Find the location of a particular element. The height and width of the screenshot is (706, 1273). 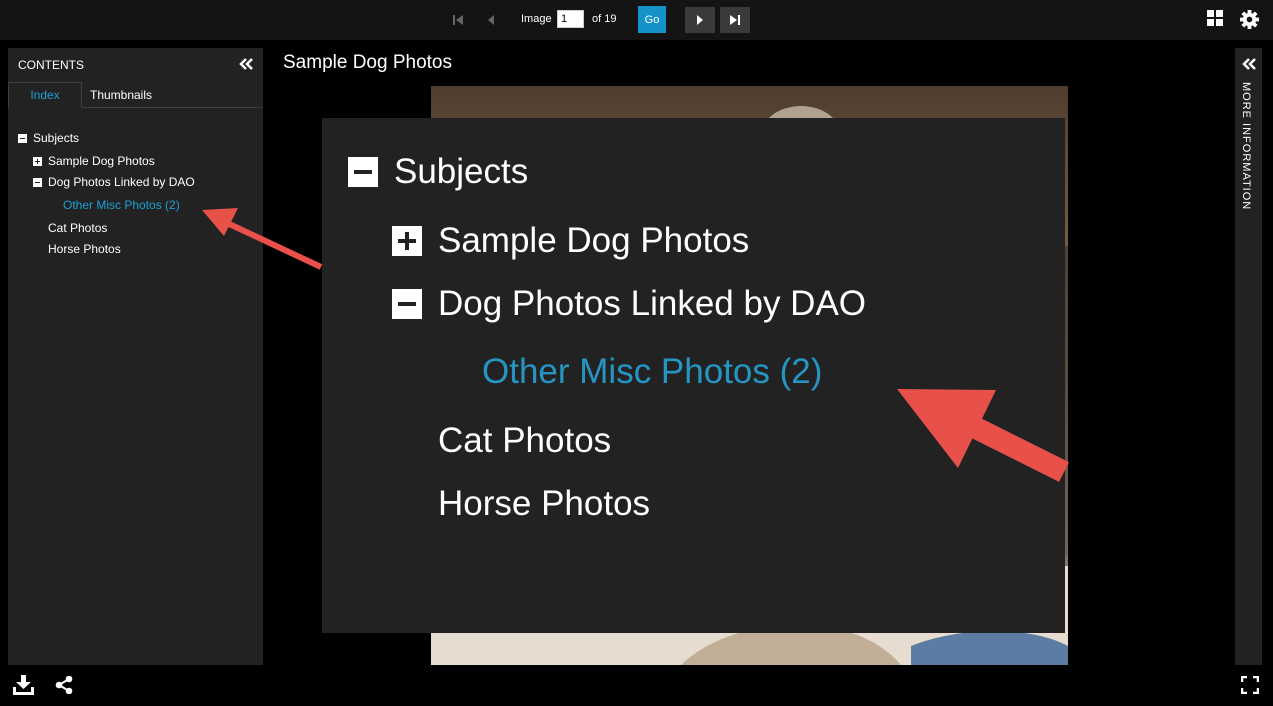

image-count: of 19 is located at coordinates (604, 19).